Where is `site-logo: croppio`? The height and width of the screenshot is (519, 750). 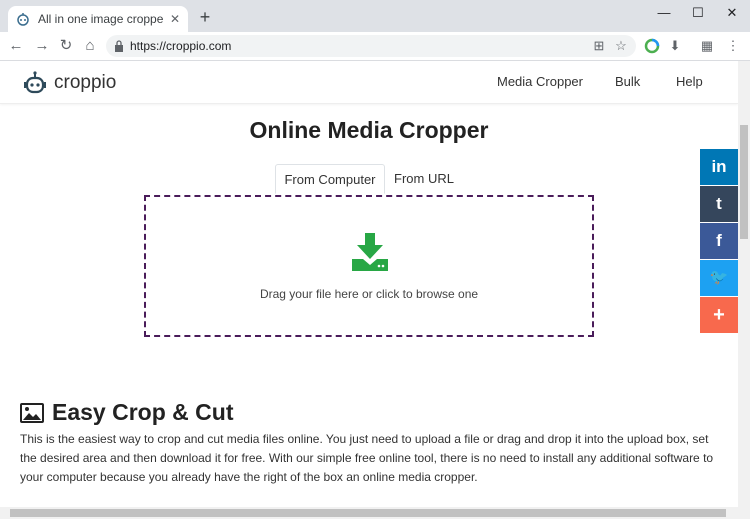
site-logo: croppio is located at coordinates (70, 83).